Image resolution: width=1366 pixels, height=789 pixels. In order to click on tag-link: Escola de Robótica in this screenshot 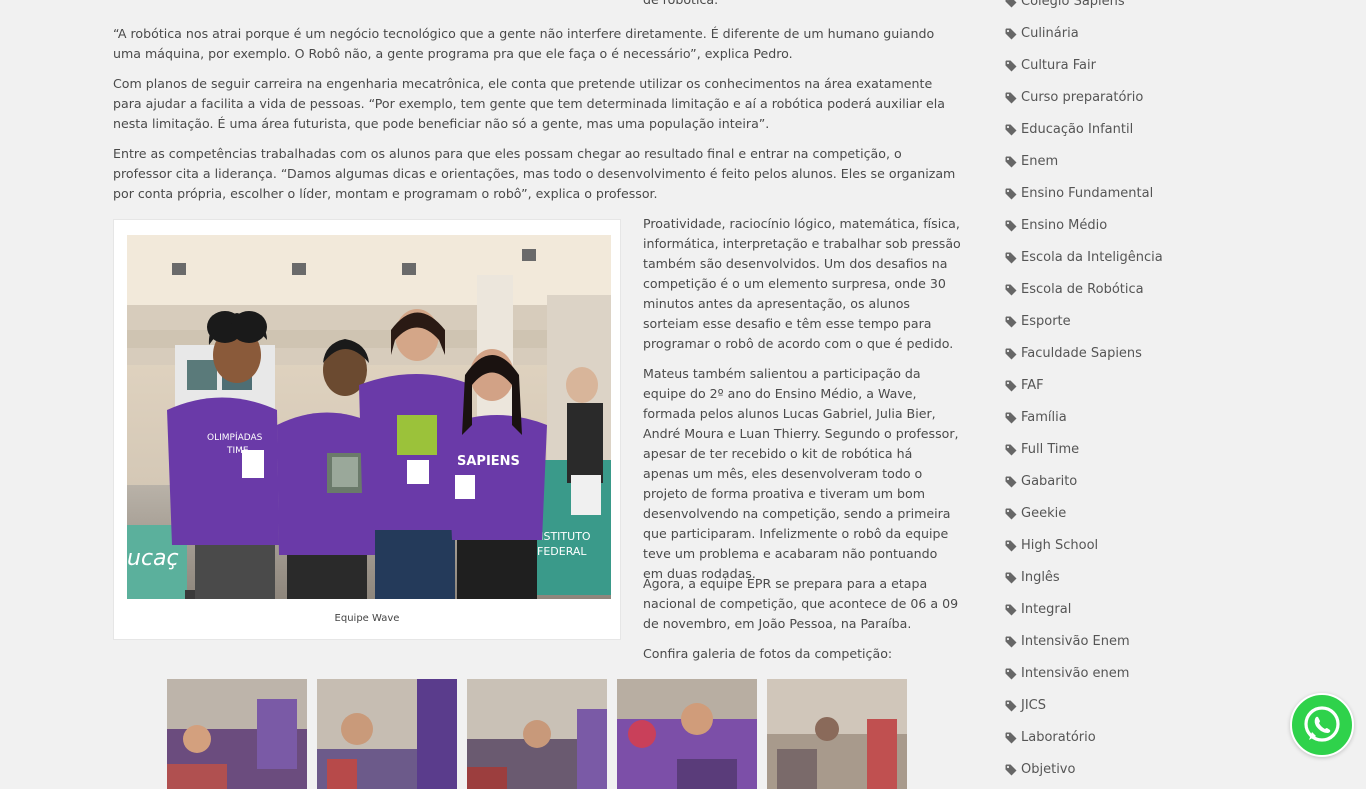, I will do `click(1074, 290)`.